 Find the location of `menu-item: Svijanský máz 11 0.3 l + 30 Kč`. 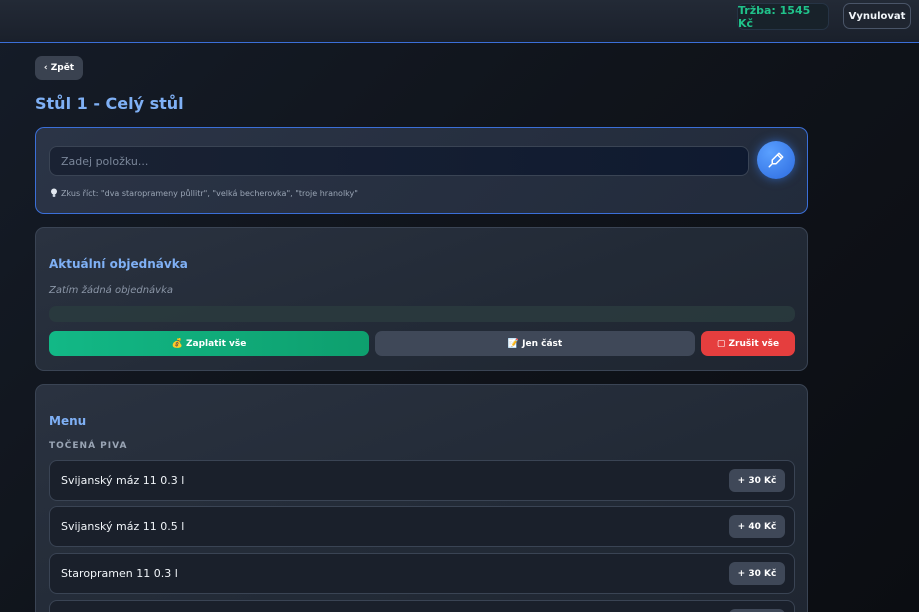

menu-item: Svijanský máz 11 0.3 l + 30 Kč is located at coordinates (422, 480).